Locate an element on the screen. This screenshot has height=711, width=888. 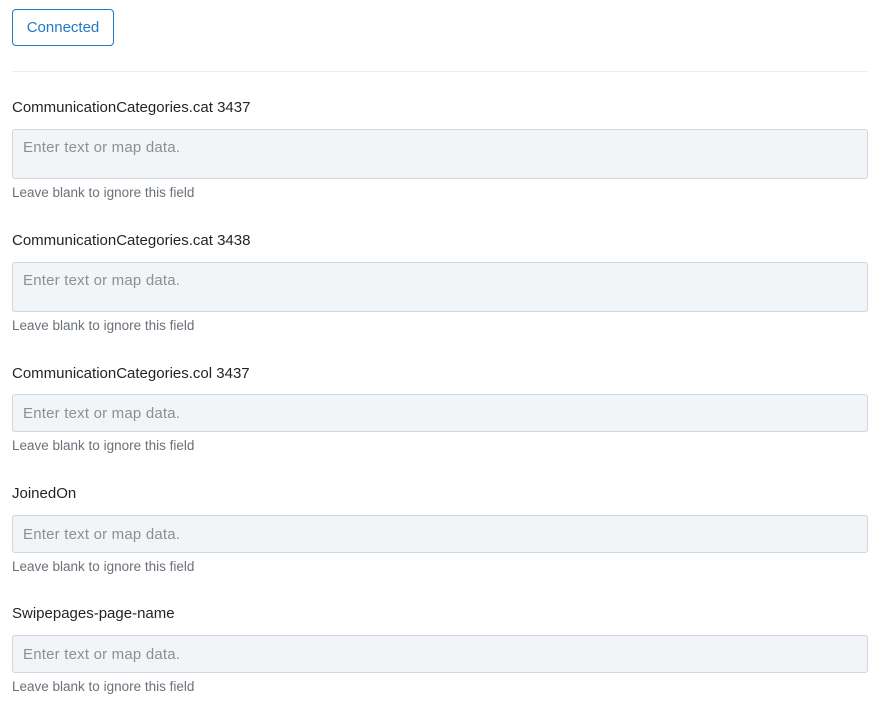
field-label: CommunicationCategories.cat 3438 is located at coordinates (131, 240).